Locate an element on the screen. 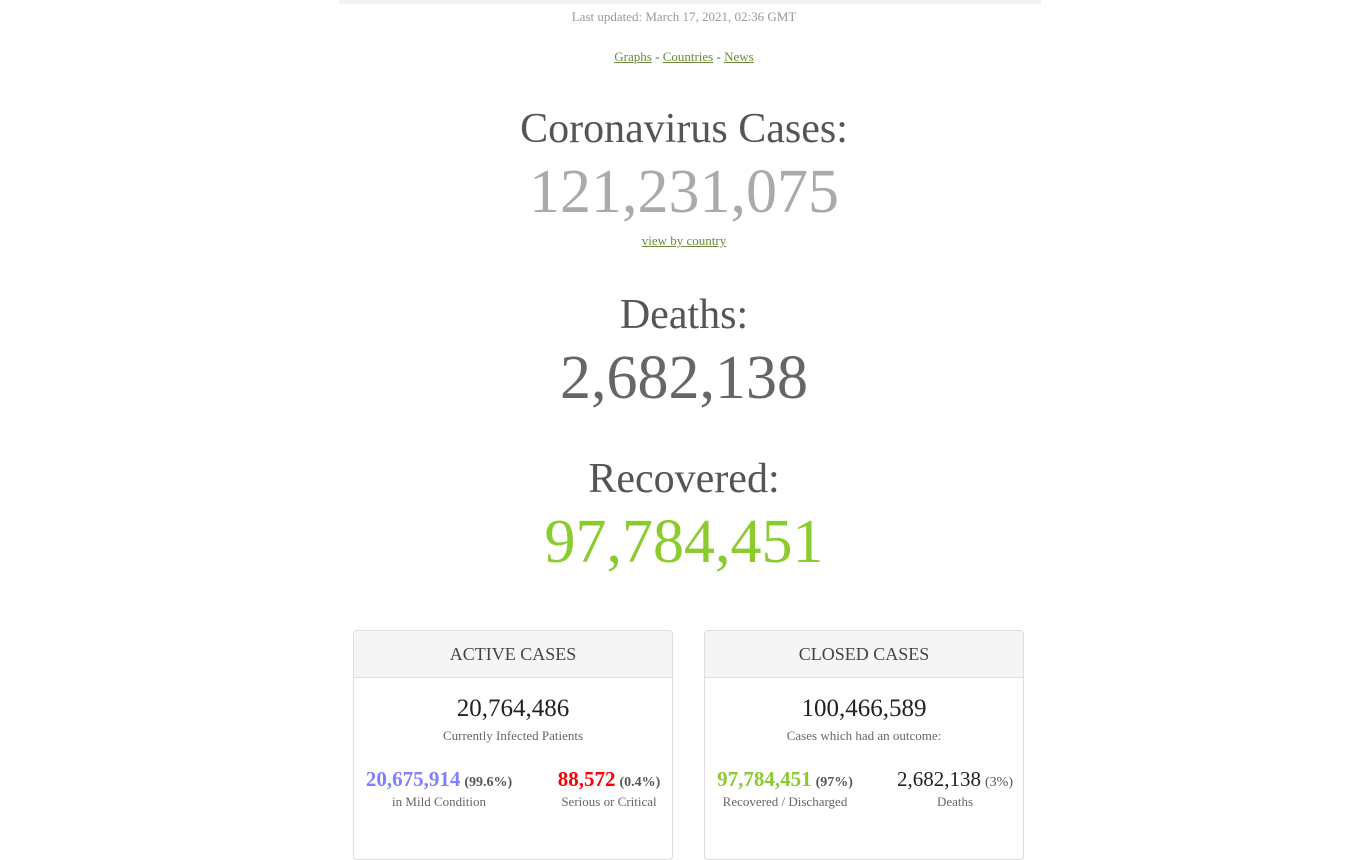 Image resolution: width=1368 pixels, height=860 pixels. serious-critical-label: Serious or Critical is located at coordinates (609, 801).